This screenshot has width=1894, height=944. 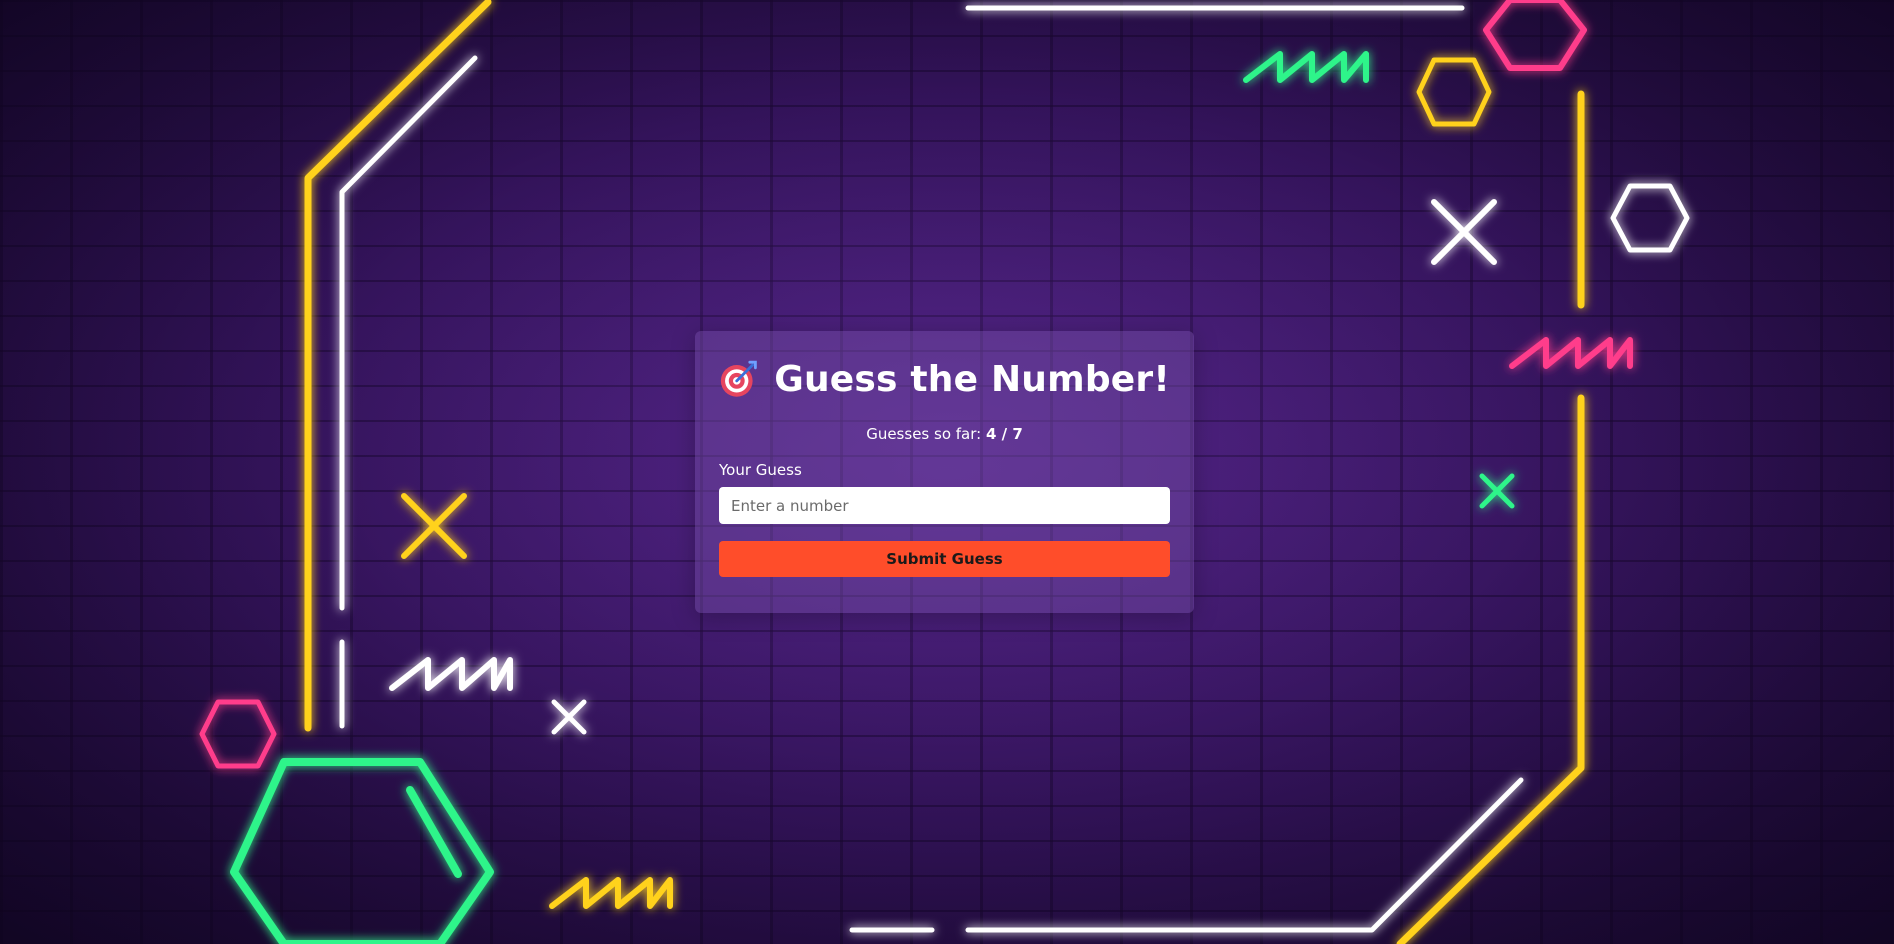 I want to click on guess-input-label: Your Guess, so click(x=760, y=470).